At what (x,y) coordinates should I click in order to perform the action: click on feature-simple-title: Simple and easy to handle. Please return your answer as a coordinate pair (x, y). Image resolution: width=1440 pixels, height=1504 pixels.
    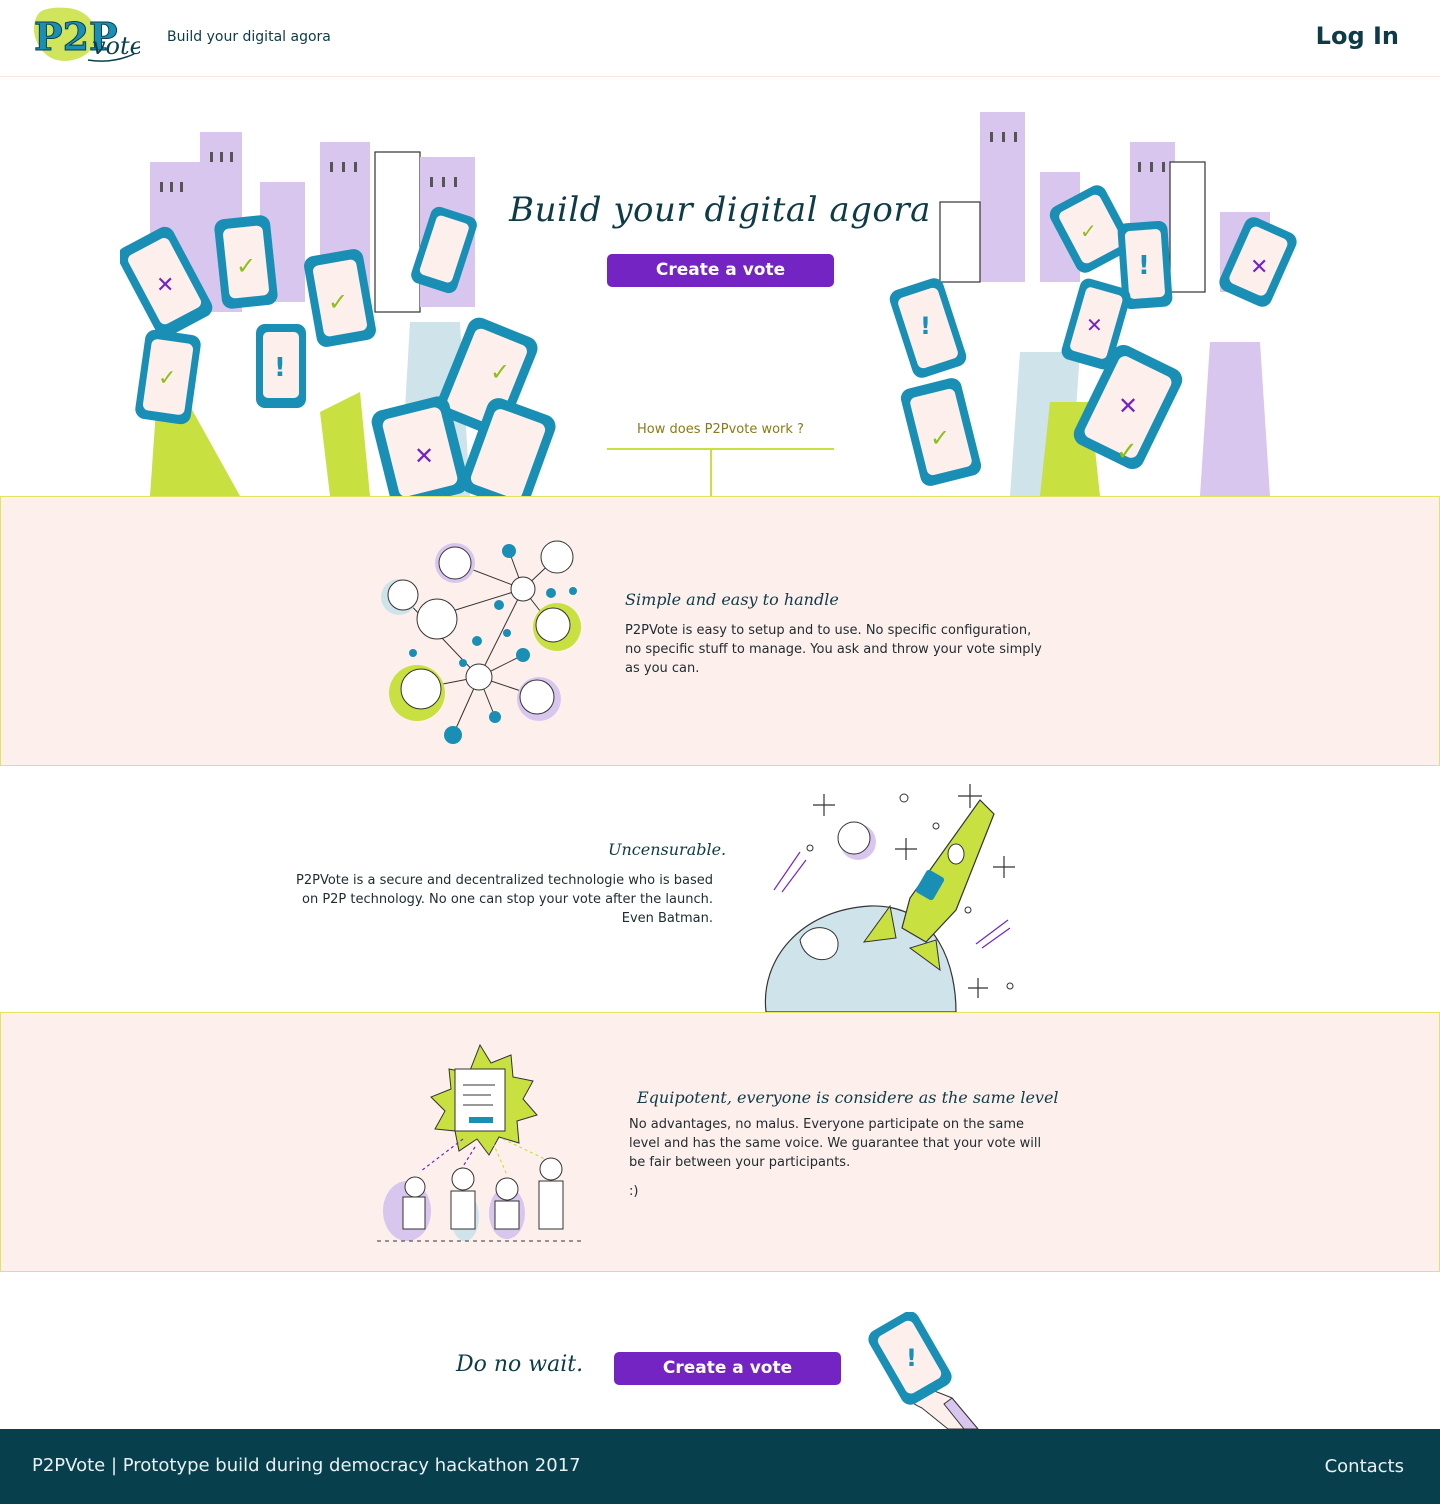
    Looking at the image, I should click on (732, 599).